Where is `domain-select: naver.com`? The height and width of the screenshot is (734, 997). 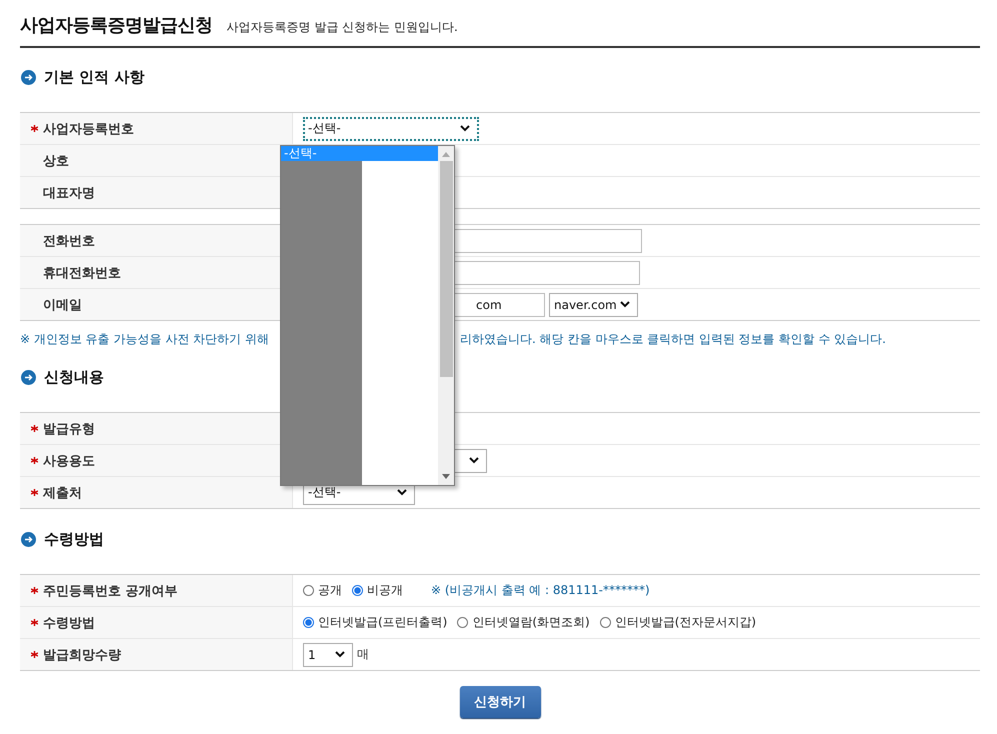
domain-select: naver.com is located at coordinates (593, 304).